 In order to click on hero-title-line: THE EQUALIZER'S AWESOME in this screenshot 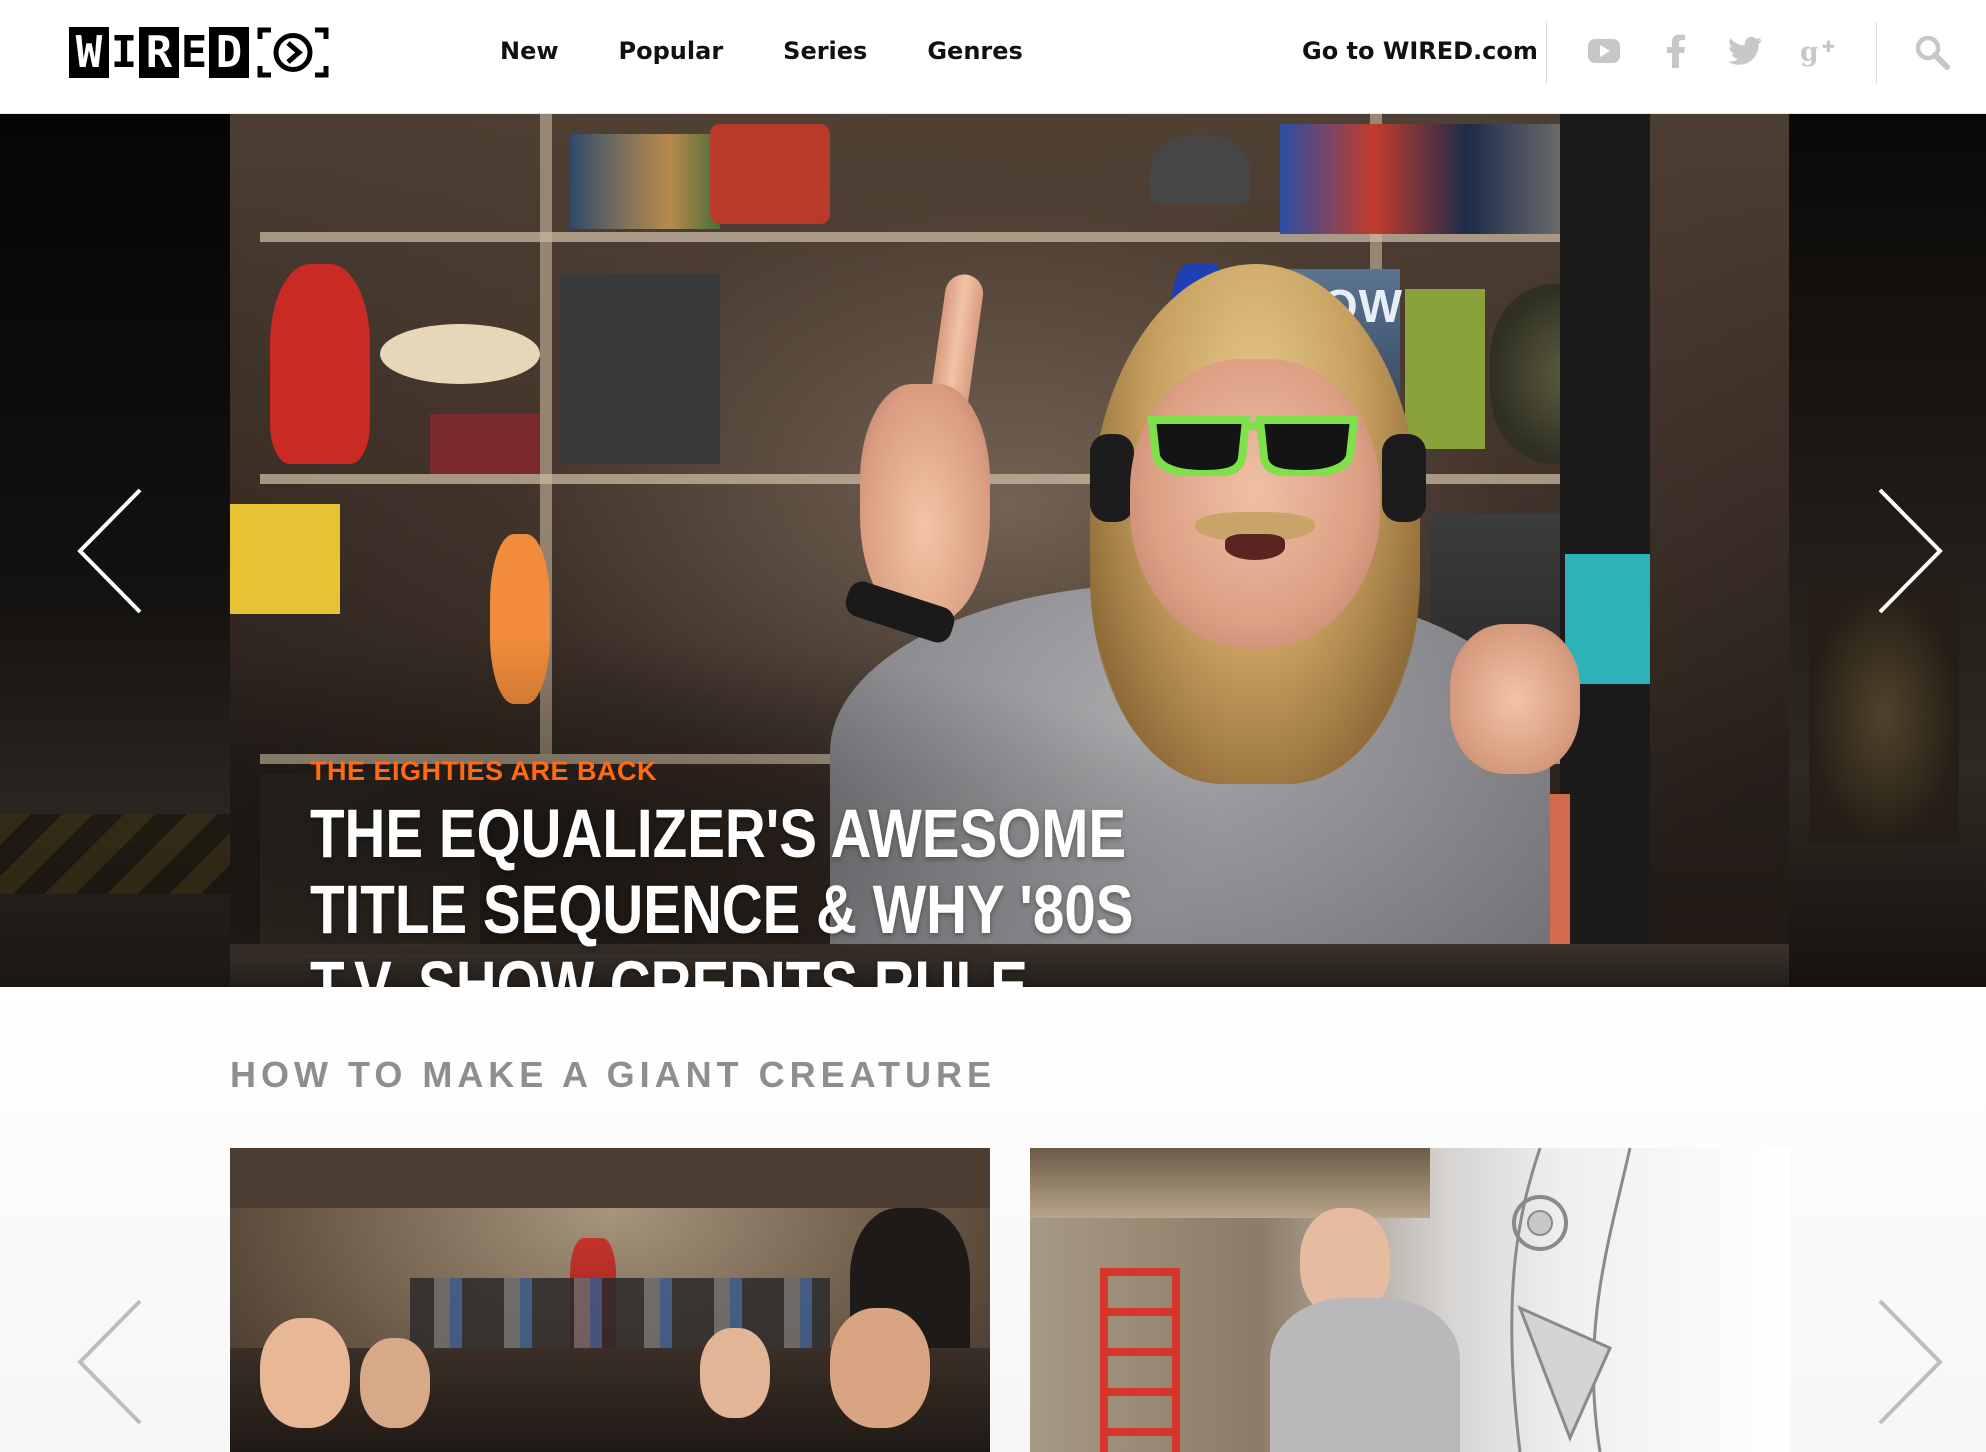, I will do `click(718, 833)`.